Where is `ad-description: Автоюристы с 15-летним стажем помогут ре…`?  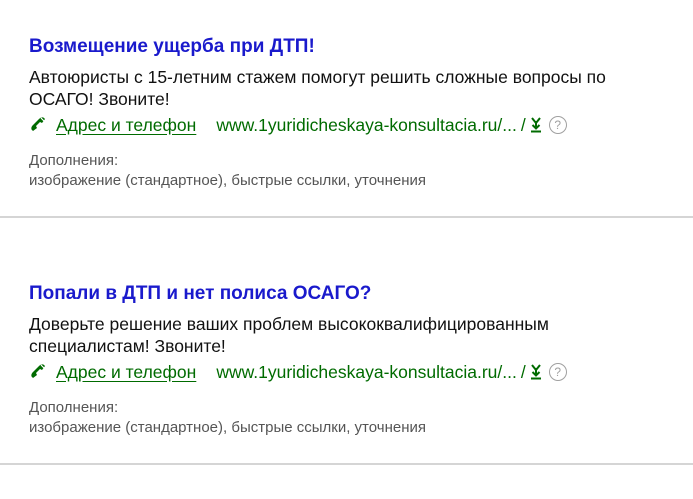
ad-description: Автоюристы с 15-летним стажем помогут ре… is located at coordinates (317, 88).